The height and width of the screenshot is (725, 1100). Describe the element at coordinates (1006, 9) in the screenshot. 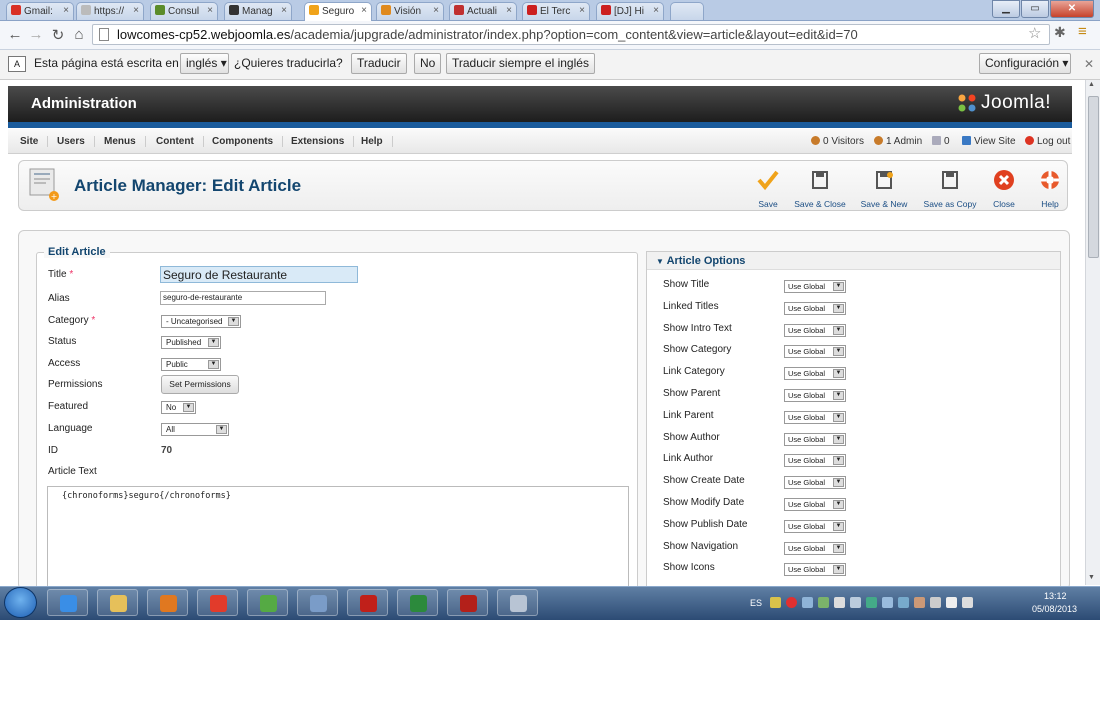

I see `minimize-button: ▁` at that location.